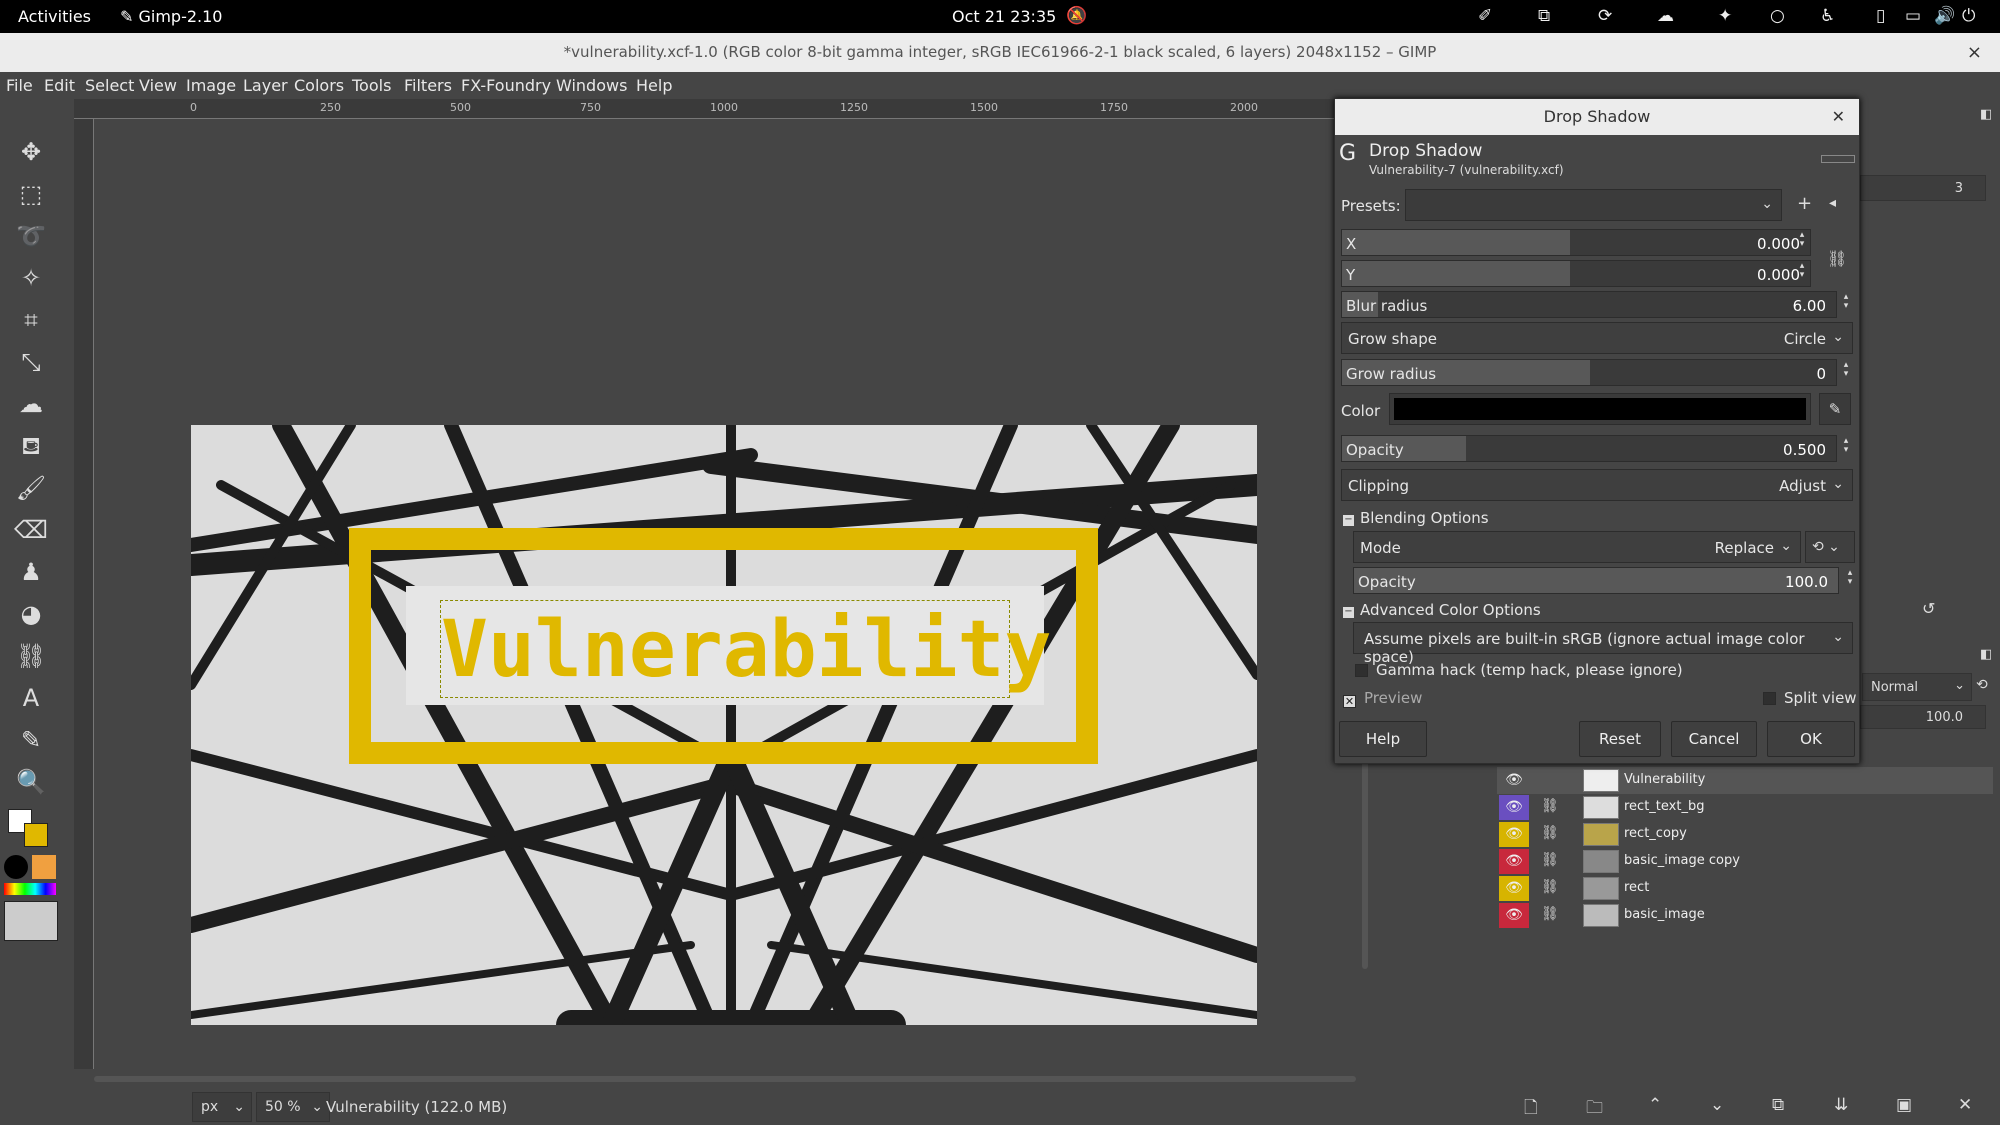 This screenshot has width=2000, height=1125. What do you see at coordinates (319, 85) in the screenshot?
I see `menu-colors: Colors` at bounding box center [319, 85].